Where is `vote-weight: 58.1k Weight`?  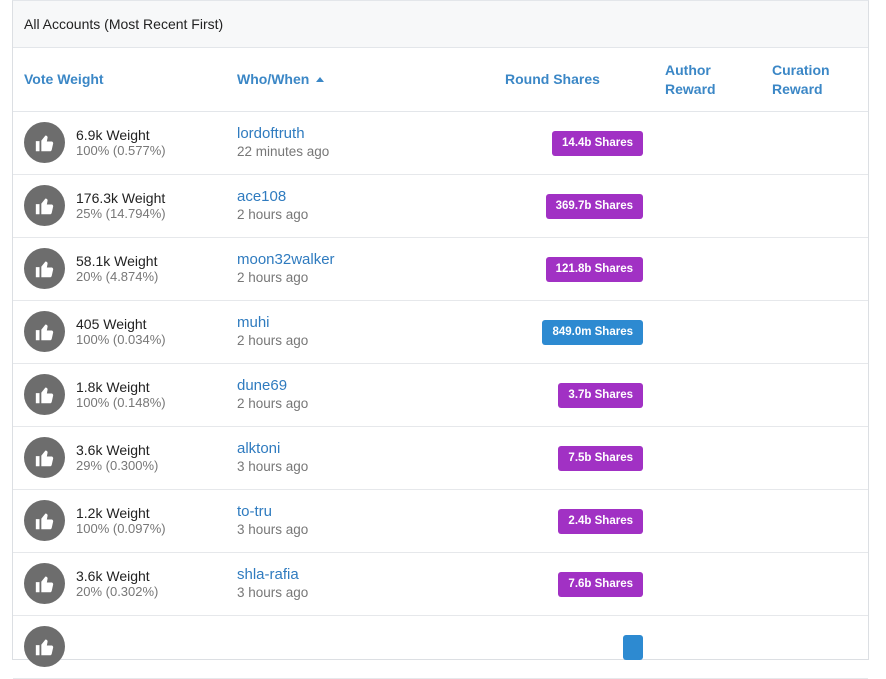 vote-weight: 58.1k Weight is located at coordinates (117, 261).